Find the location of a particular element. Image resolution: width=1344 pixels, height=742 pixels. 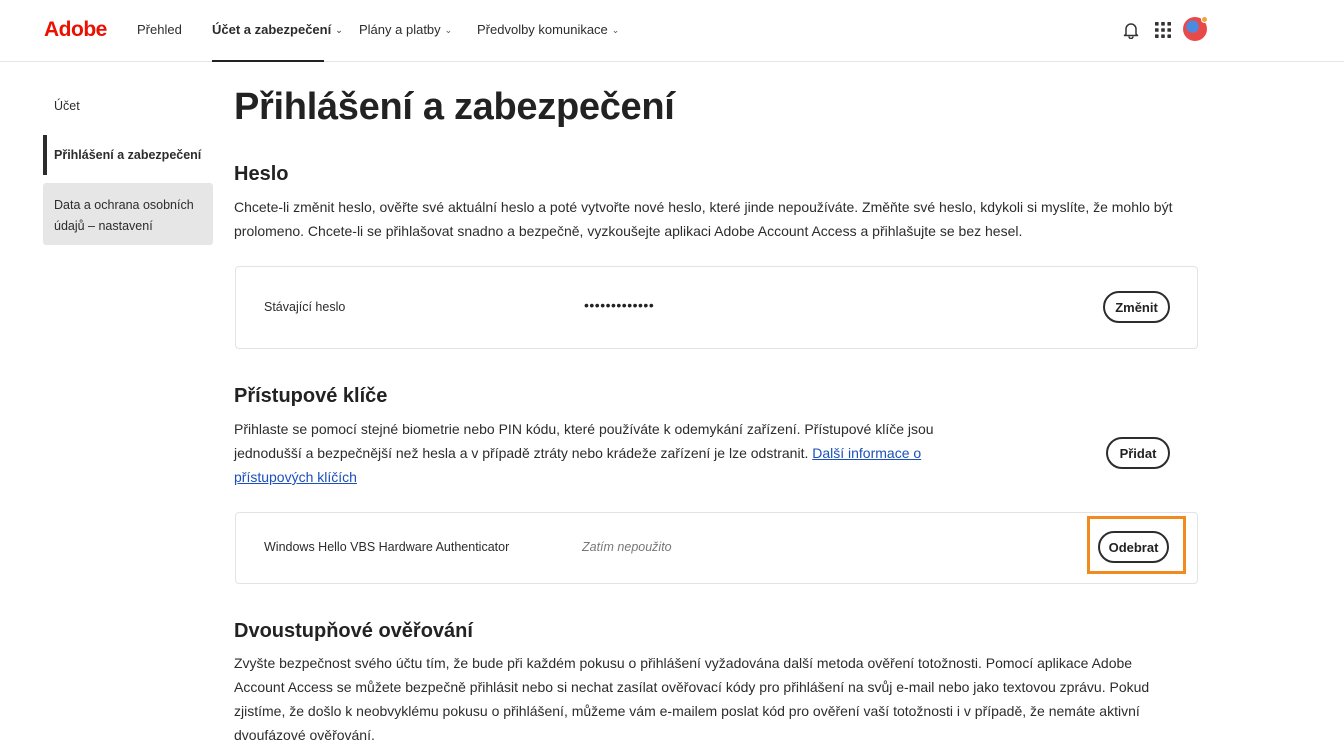

notification-dot is located at coordinates (1204, 19).